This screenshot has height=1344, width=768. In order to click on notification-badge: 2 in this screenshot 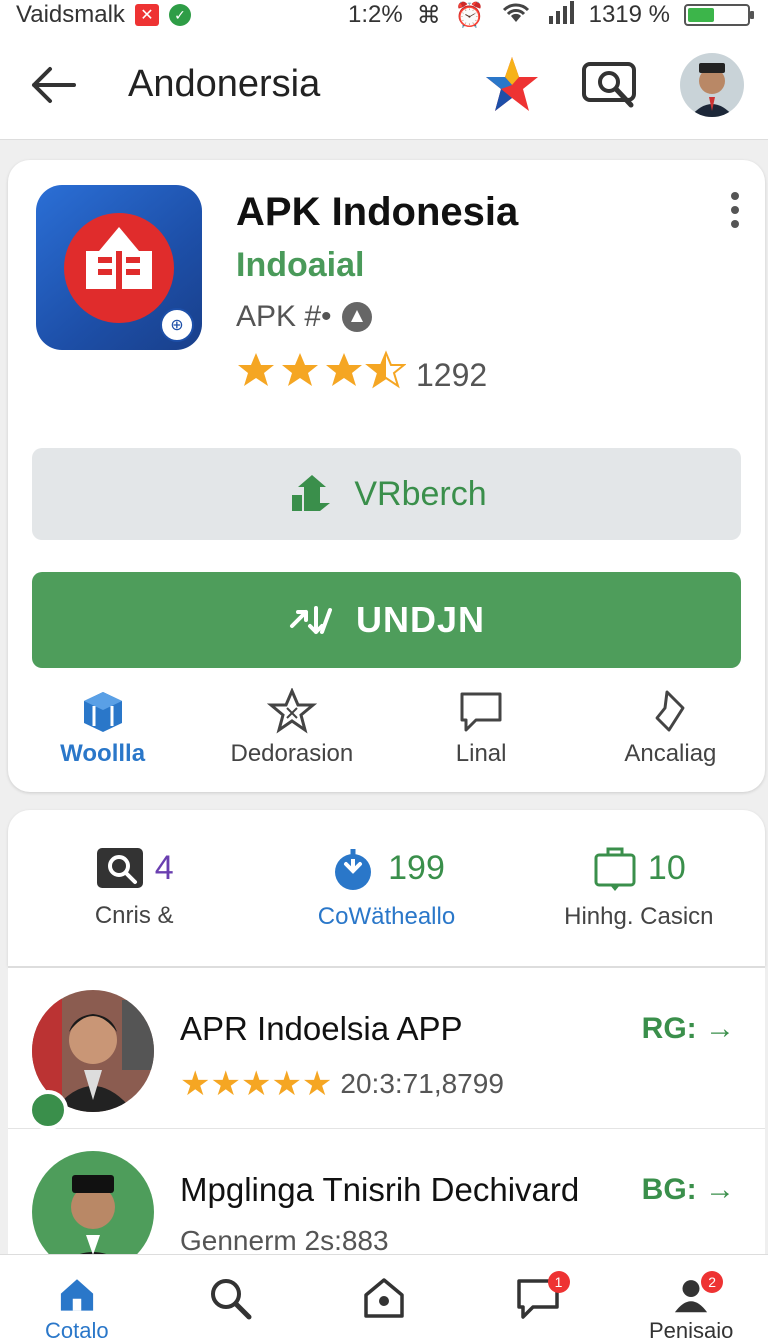, I will do `click(712, 1282)`.